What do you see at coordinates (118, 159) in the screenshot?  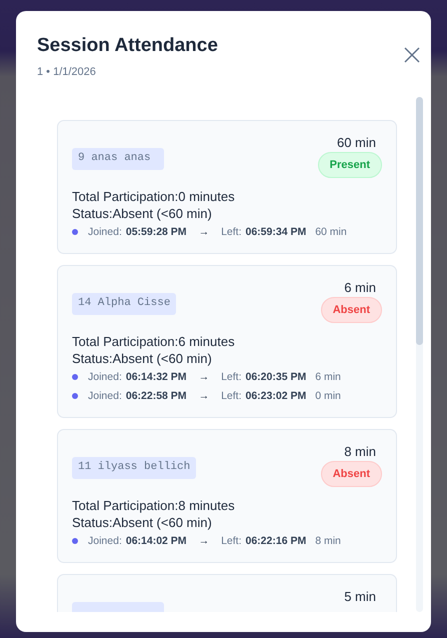 I see `name-tag: 9 anas anas` at bounding box center [118, 159].